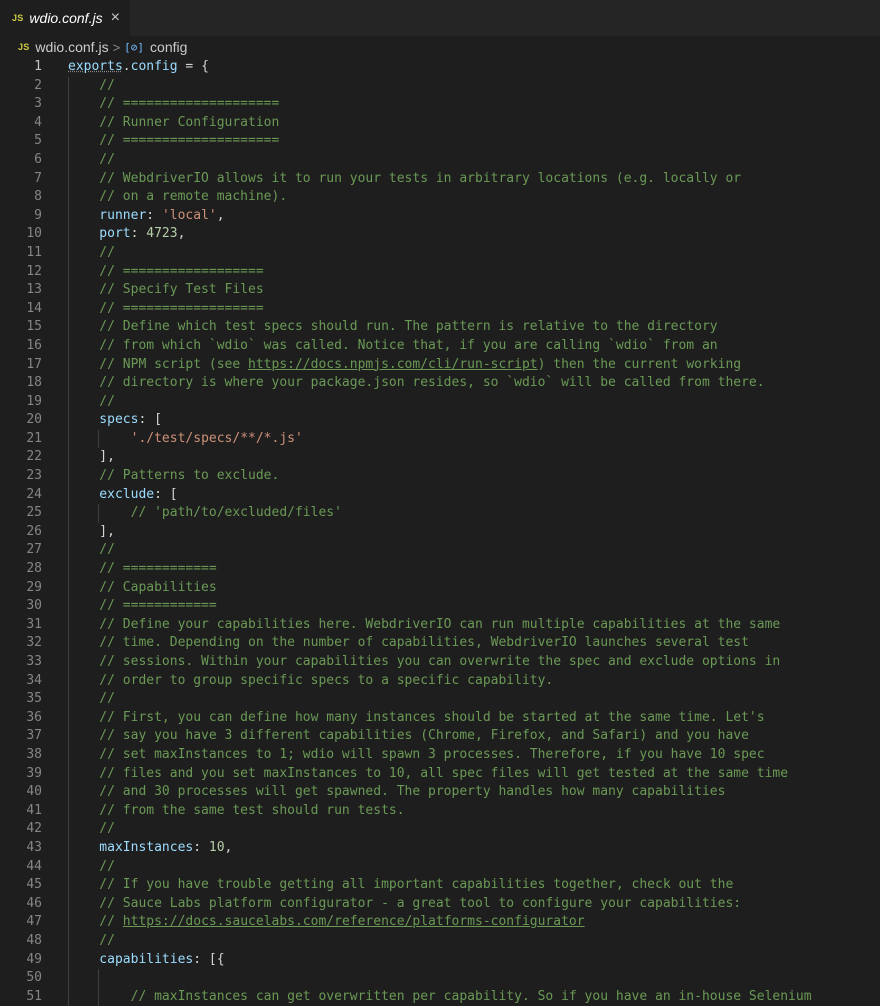 This screenshot has width=880, height=1006. I want to click on code-line: 3 // ====================, so click(440, 104).